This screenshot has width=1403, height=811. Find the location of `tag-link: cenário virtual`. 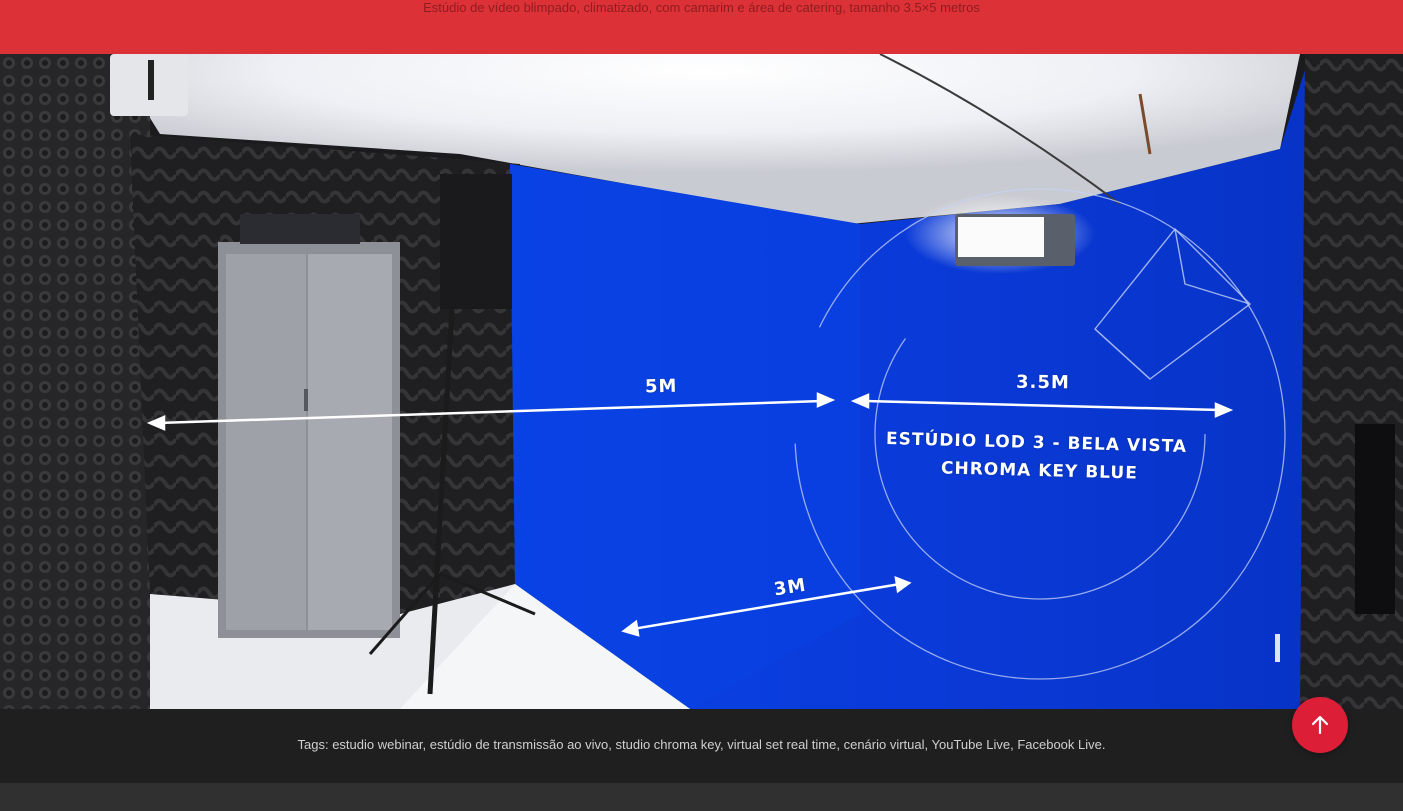

tag-link: cenário virtual is located at coordinates (884, 744).